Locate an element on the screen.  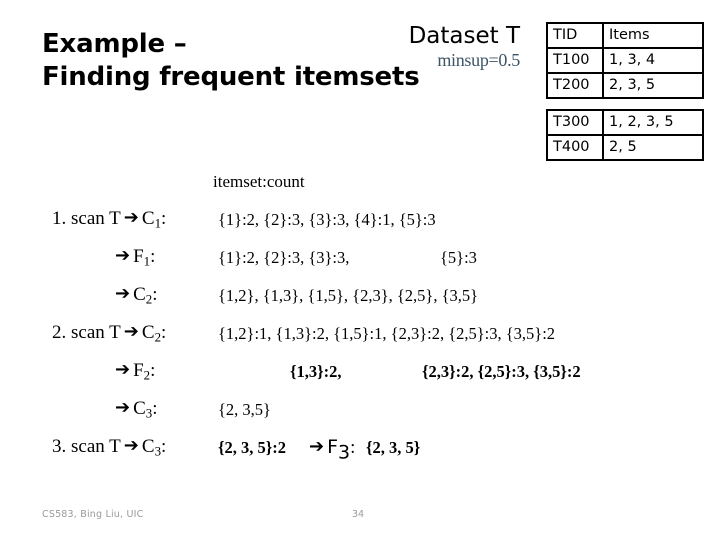
scan3-prefix: 3. scan T is located at coordinates (86, 446).